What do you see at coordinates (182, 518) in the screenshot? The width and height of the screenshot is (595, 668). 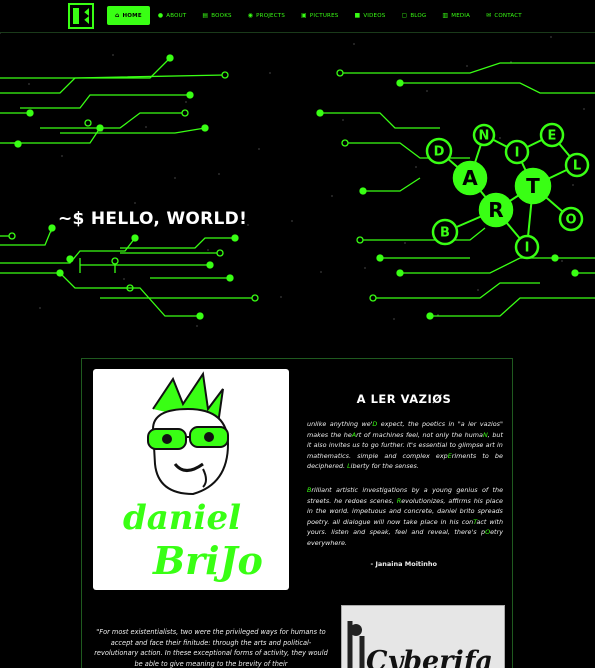 I see `signature-daniel: daniel` at bounding box center [182, 518].